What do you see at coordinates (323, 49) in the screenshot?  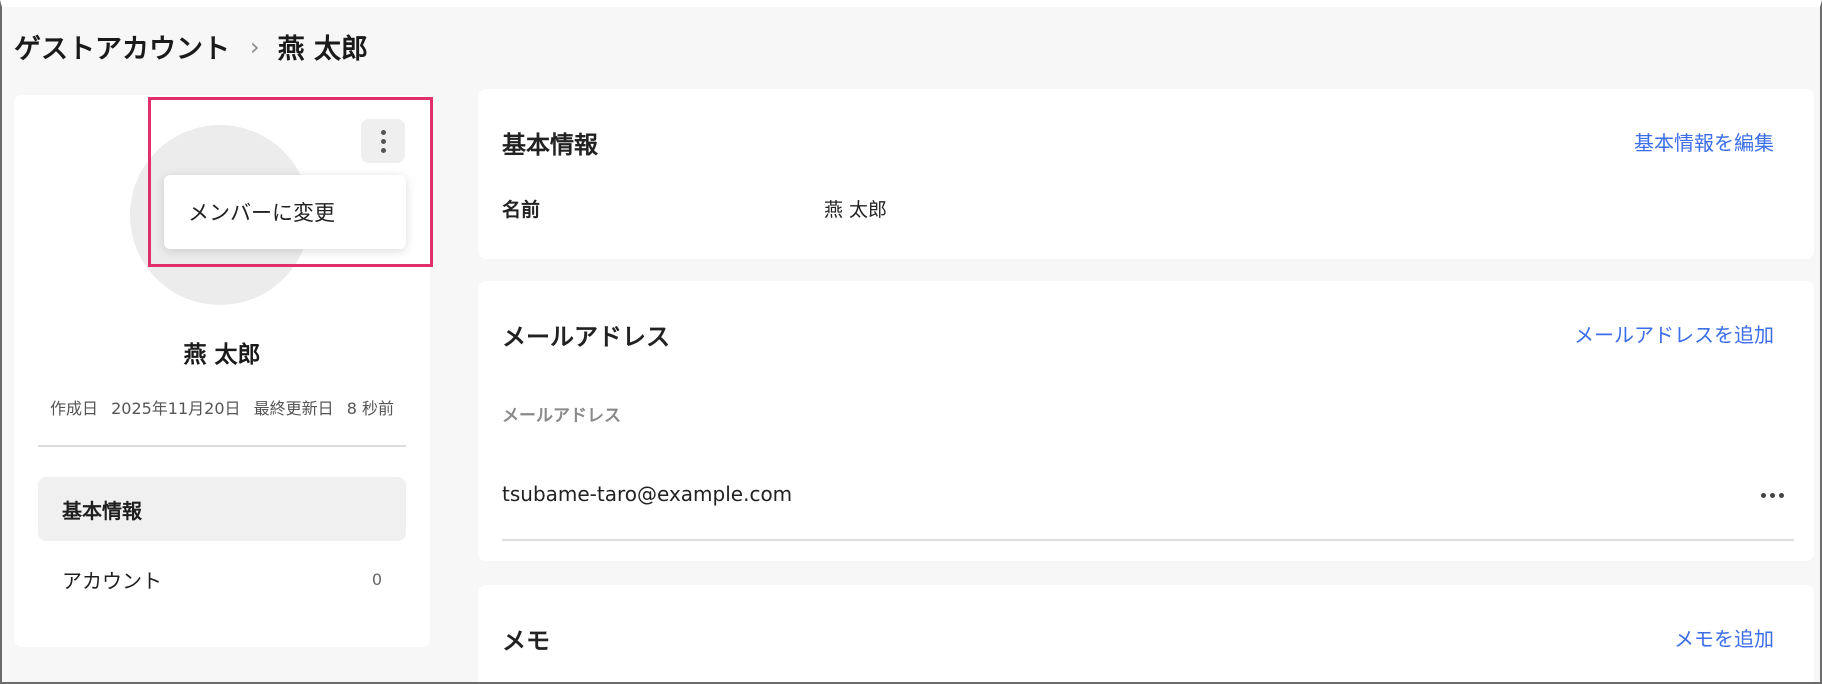 I see `breadcrumb-current: 燕 太郎` at bounding box center [323, 49].